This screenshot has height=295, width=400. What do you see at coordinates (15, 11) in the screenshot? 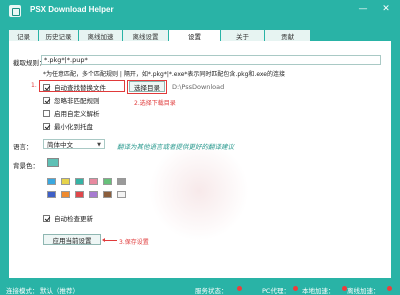
I see `app-logo-icon` at bounding box center [15, 11].